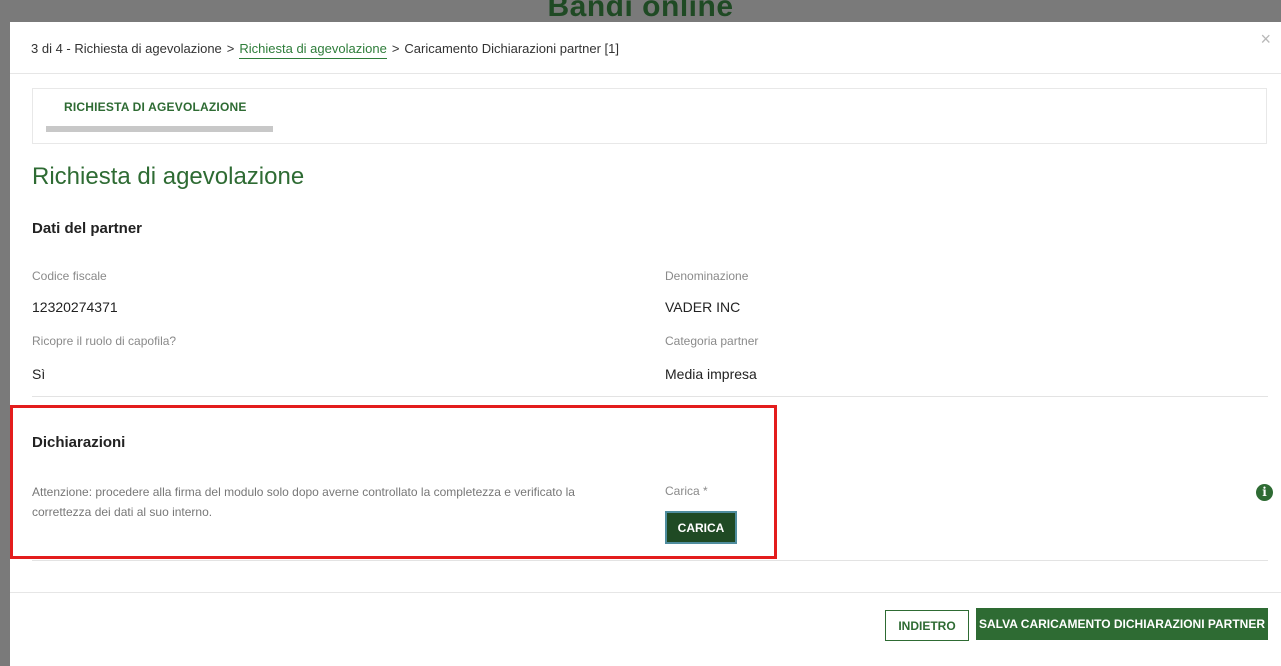 The image size is (1281, 666). I want to click on value-codice-fiscale: 12320274371, so click(75, 307).